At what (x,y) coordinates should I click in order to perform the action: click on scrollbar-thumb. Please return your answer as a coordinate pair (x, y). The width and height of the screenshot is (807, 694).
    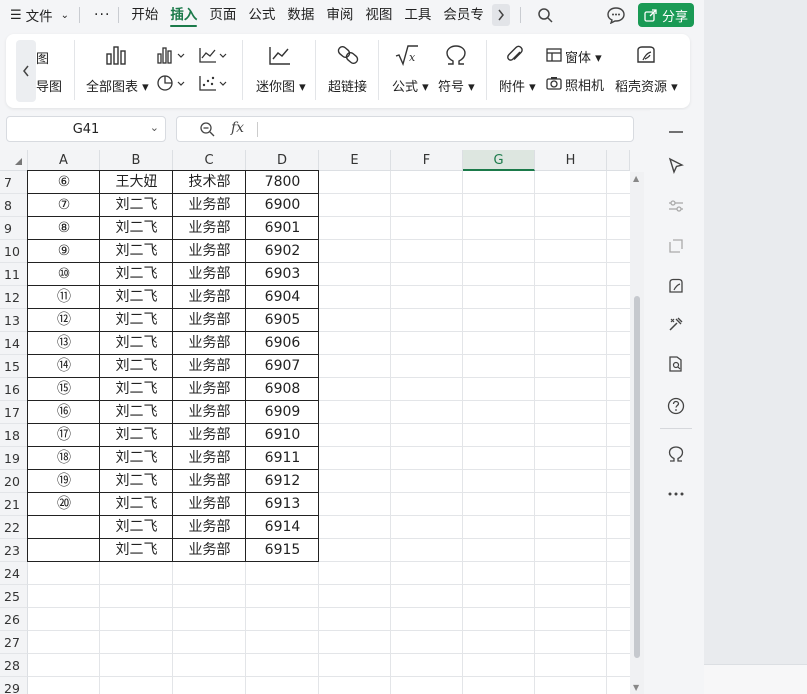
    Looking at the image, I should click on (637, 477).